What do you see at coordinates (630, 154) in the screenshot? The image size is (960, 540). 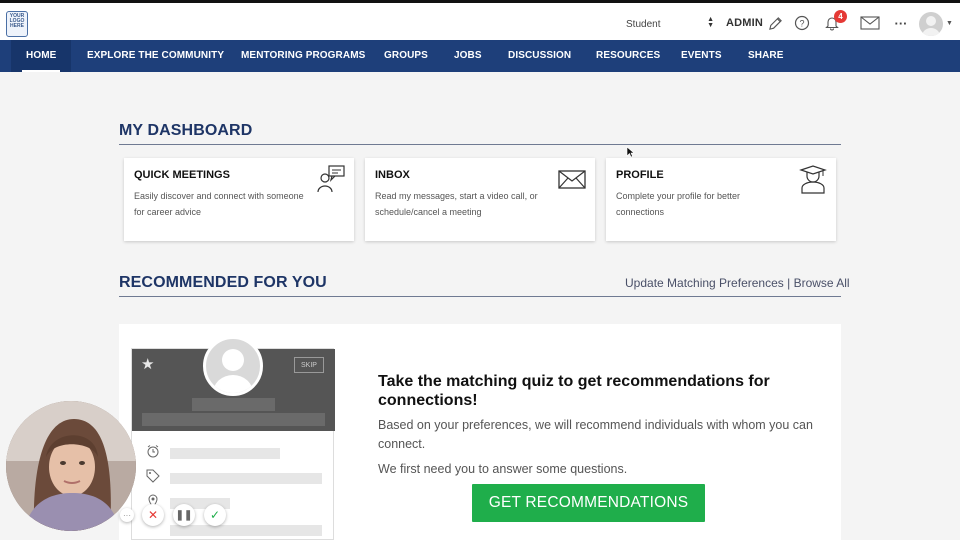 I see `mouse-cursor-icon` at bounding box center [630, 154].